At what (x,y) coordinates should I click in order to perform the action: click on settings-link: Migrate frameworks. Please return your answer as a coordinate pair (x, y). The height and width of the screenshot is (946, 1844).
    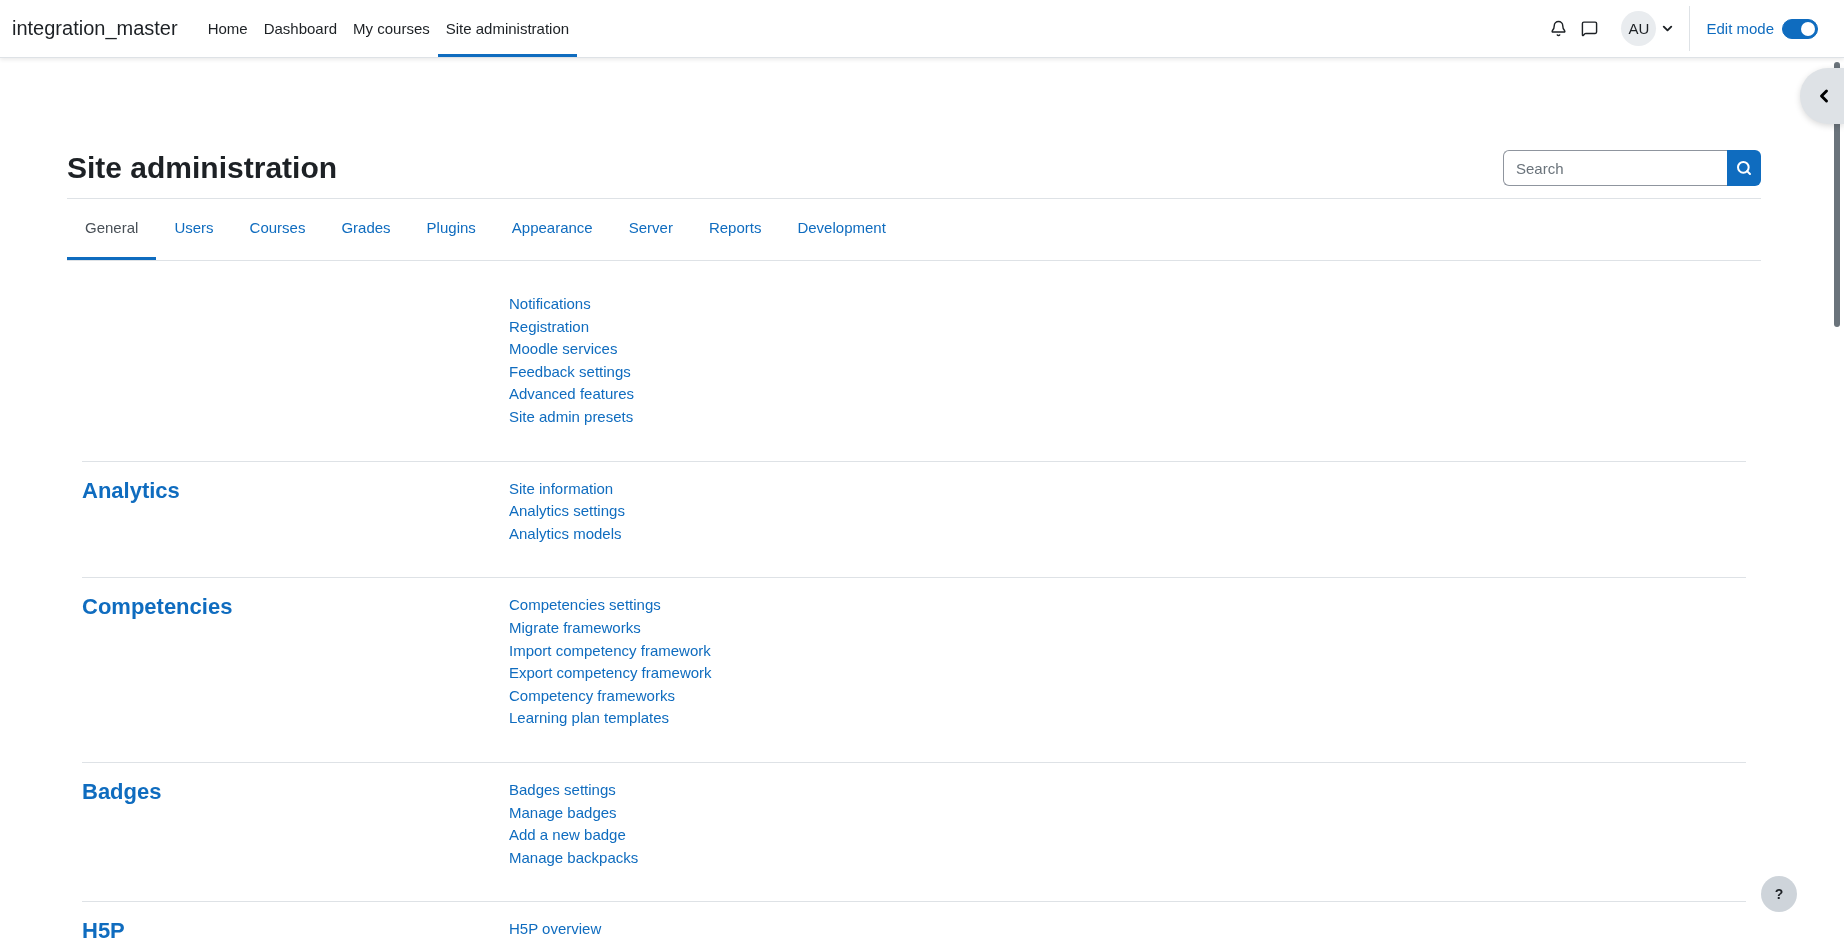
    Looking at the image, I should click on (575, 628).